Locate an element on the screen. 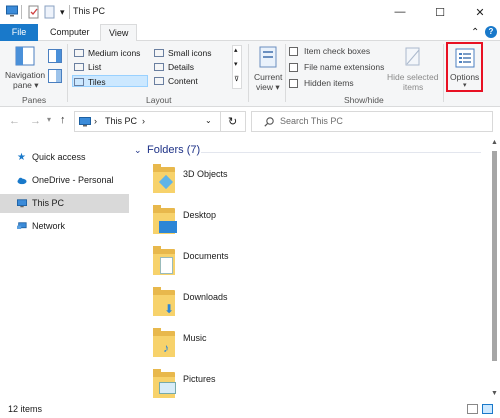  navigation-pane-button: Navigation pane ▾ is located at coordinates (25, 68).